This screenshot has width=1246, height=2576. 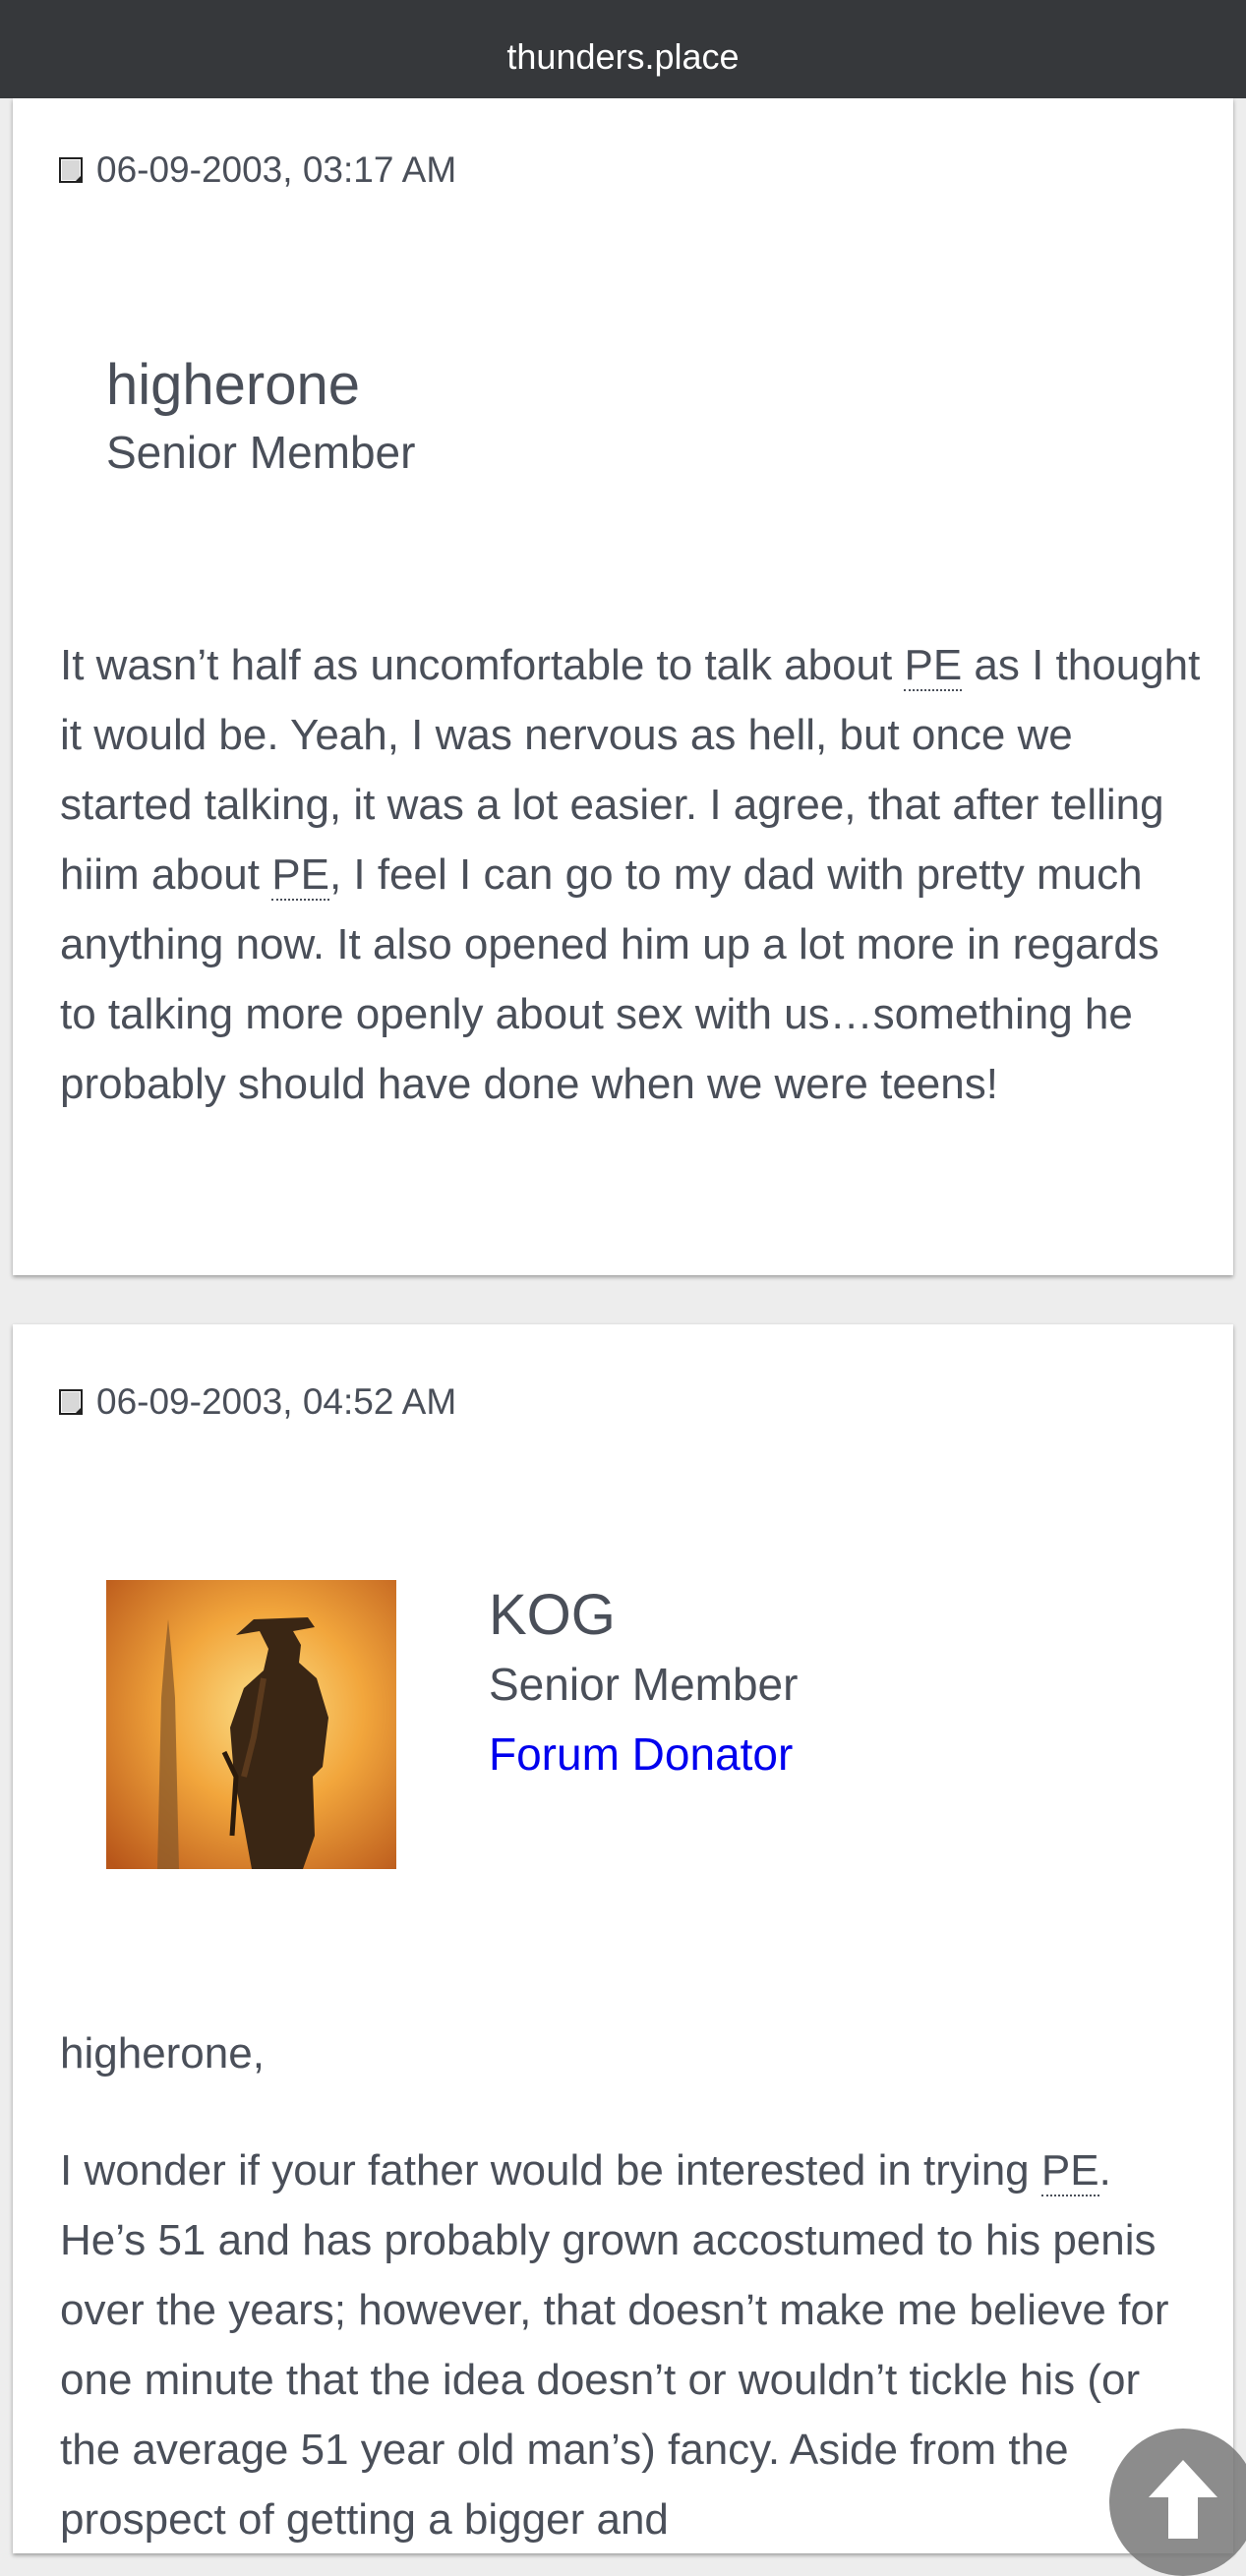 I want to click on post-date-text: 06-09-2003, 04:52 AM, so click(x=276, y=1401).